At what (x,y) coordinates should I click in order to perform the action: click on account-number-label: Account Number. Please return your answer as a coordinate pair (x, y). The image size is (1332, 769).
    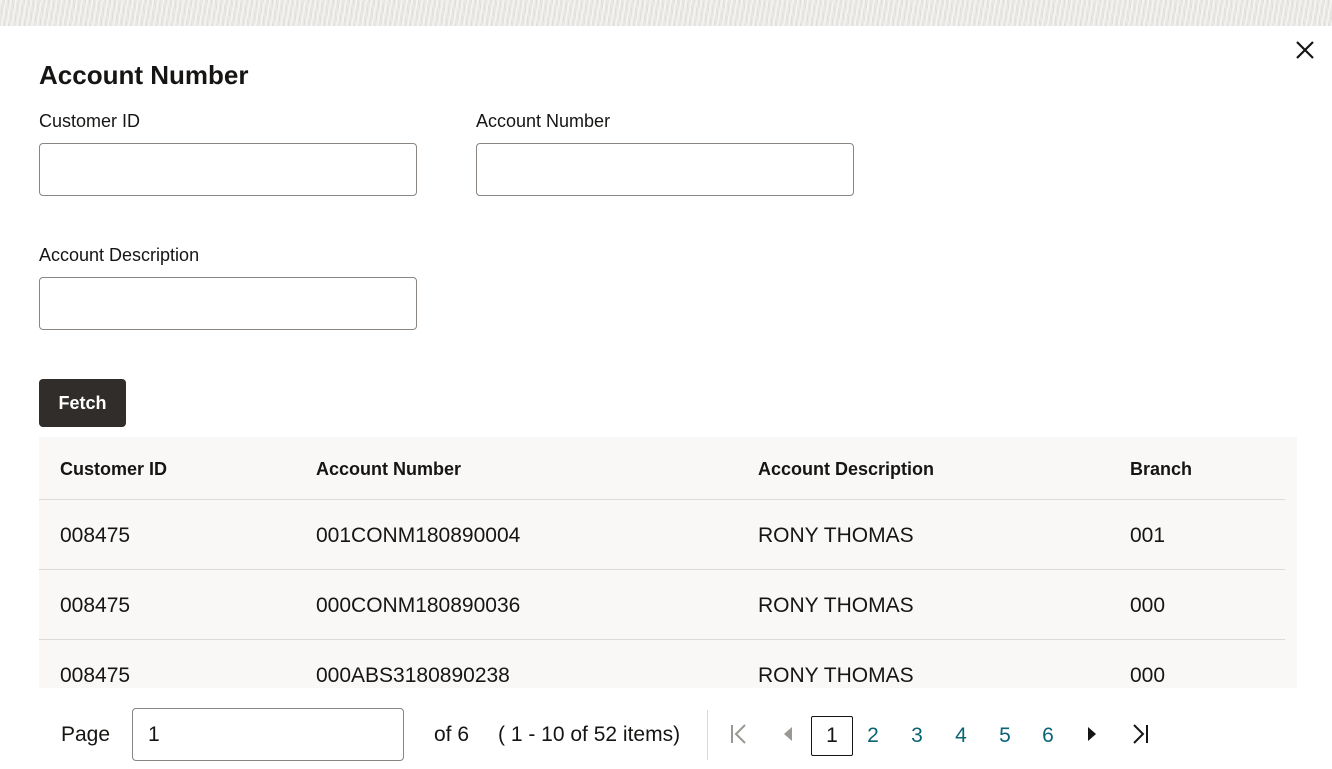
    Looking at the image, I should click on (543, 121).